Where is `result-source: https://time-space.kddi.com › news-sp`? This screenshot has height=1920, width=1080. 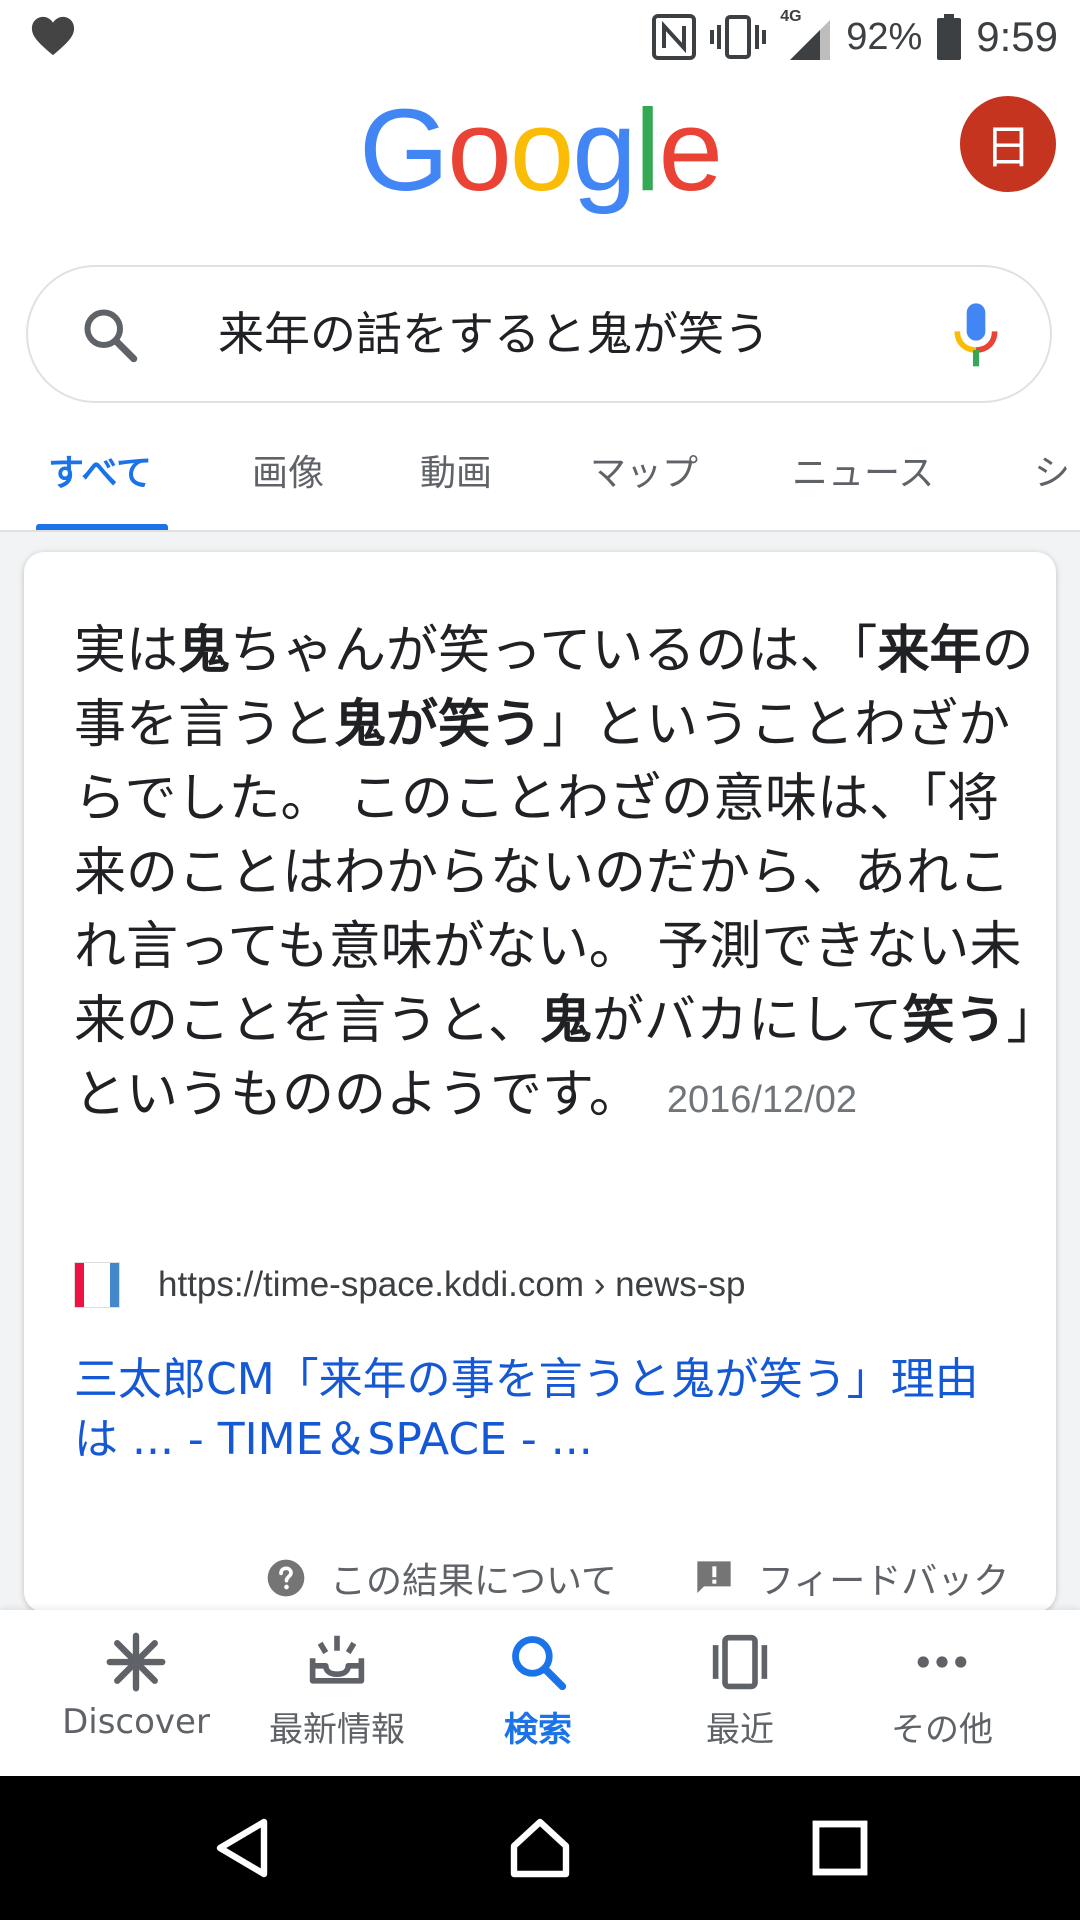 result-source: https://time-space.kddi.com › news-sp is located at coordinates (409, 1285).